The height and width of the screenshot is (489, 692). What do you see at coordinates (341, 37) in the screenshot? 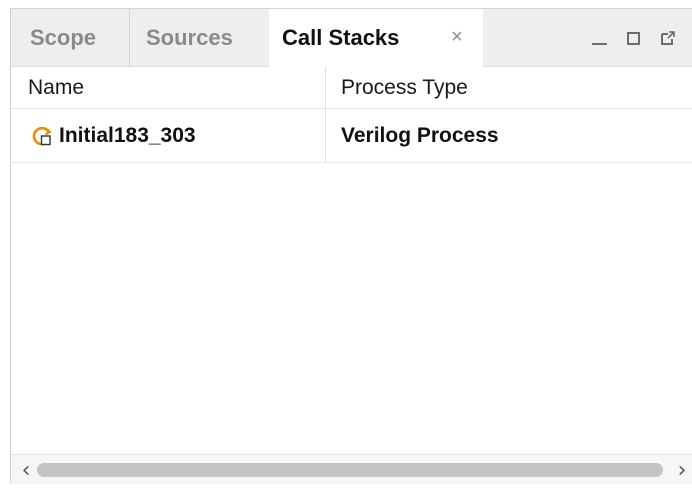
I see `tab-call-stacks-label: Call Stacks` at bounding box center [341, 37].